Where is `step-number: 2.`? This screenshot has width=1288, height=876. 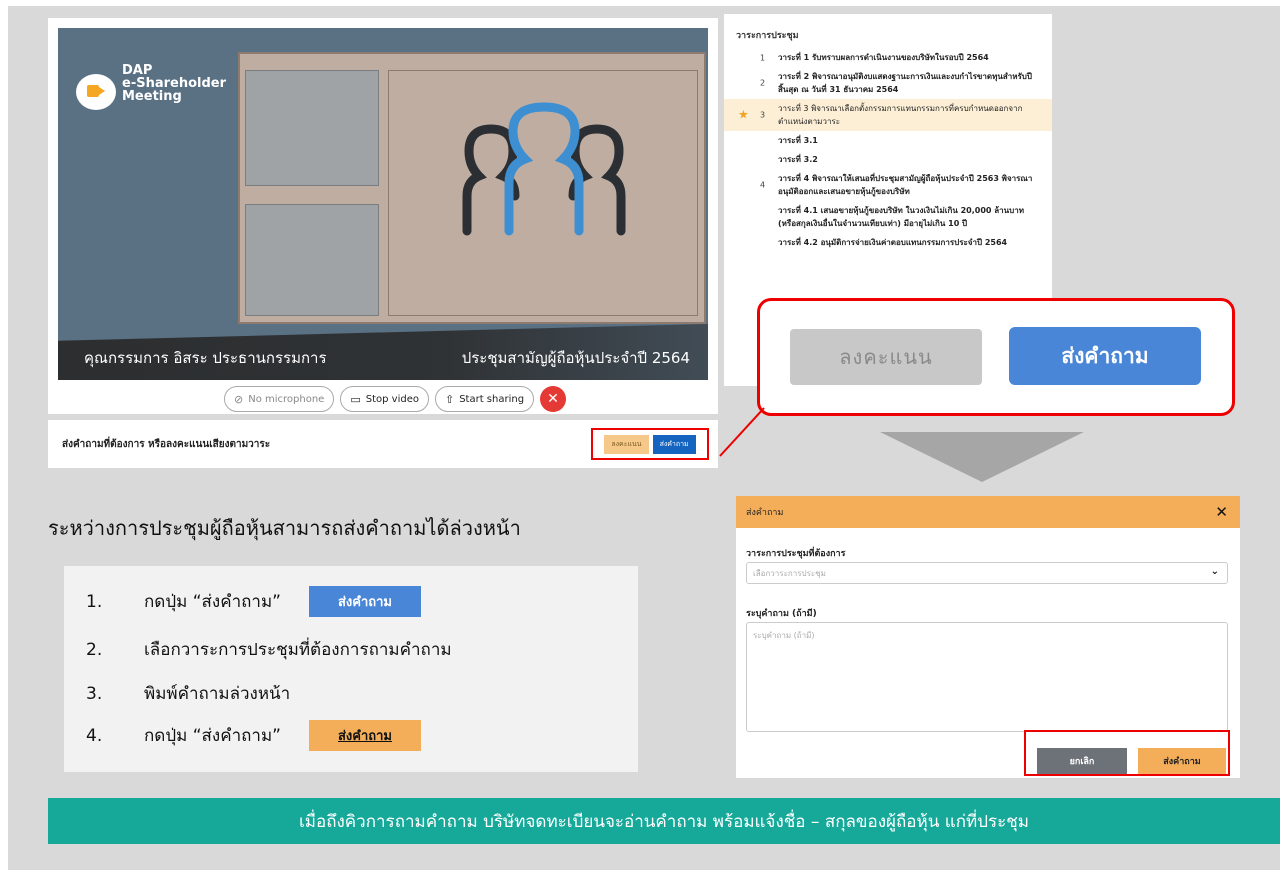
step-number: 2. is located at coordinates (94, 649).